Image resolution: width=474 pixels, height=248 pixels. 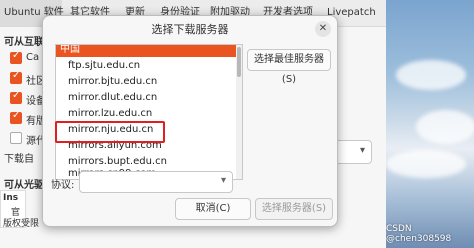 I want to click on cdrom-list: Ins 官 版权受限, so click(x=19, y=209).